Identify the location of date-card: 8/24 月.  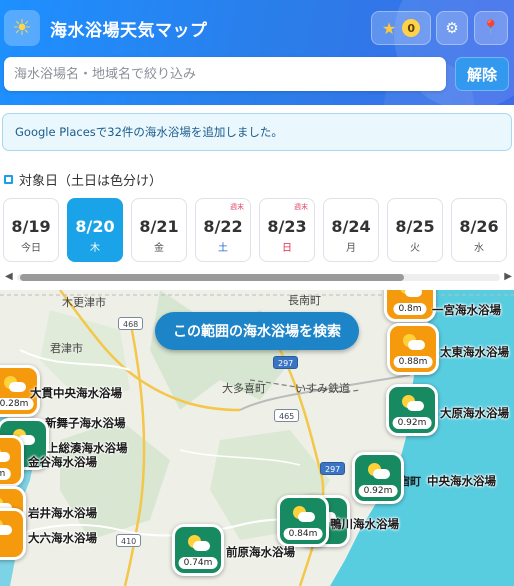
(351, 230).